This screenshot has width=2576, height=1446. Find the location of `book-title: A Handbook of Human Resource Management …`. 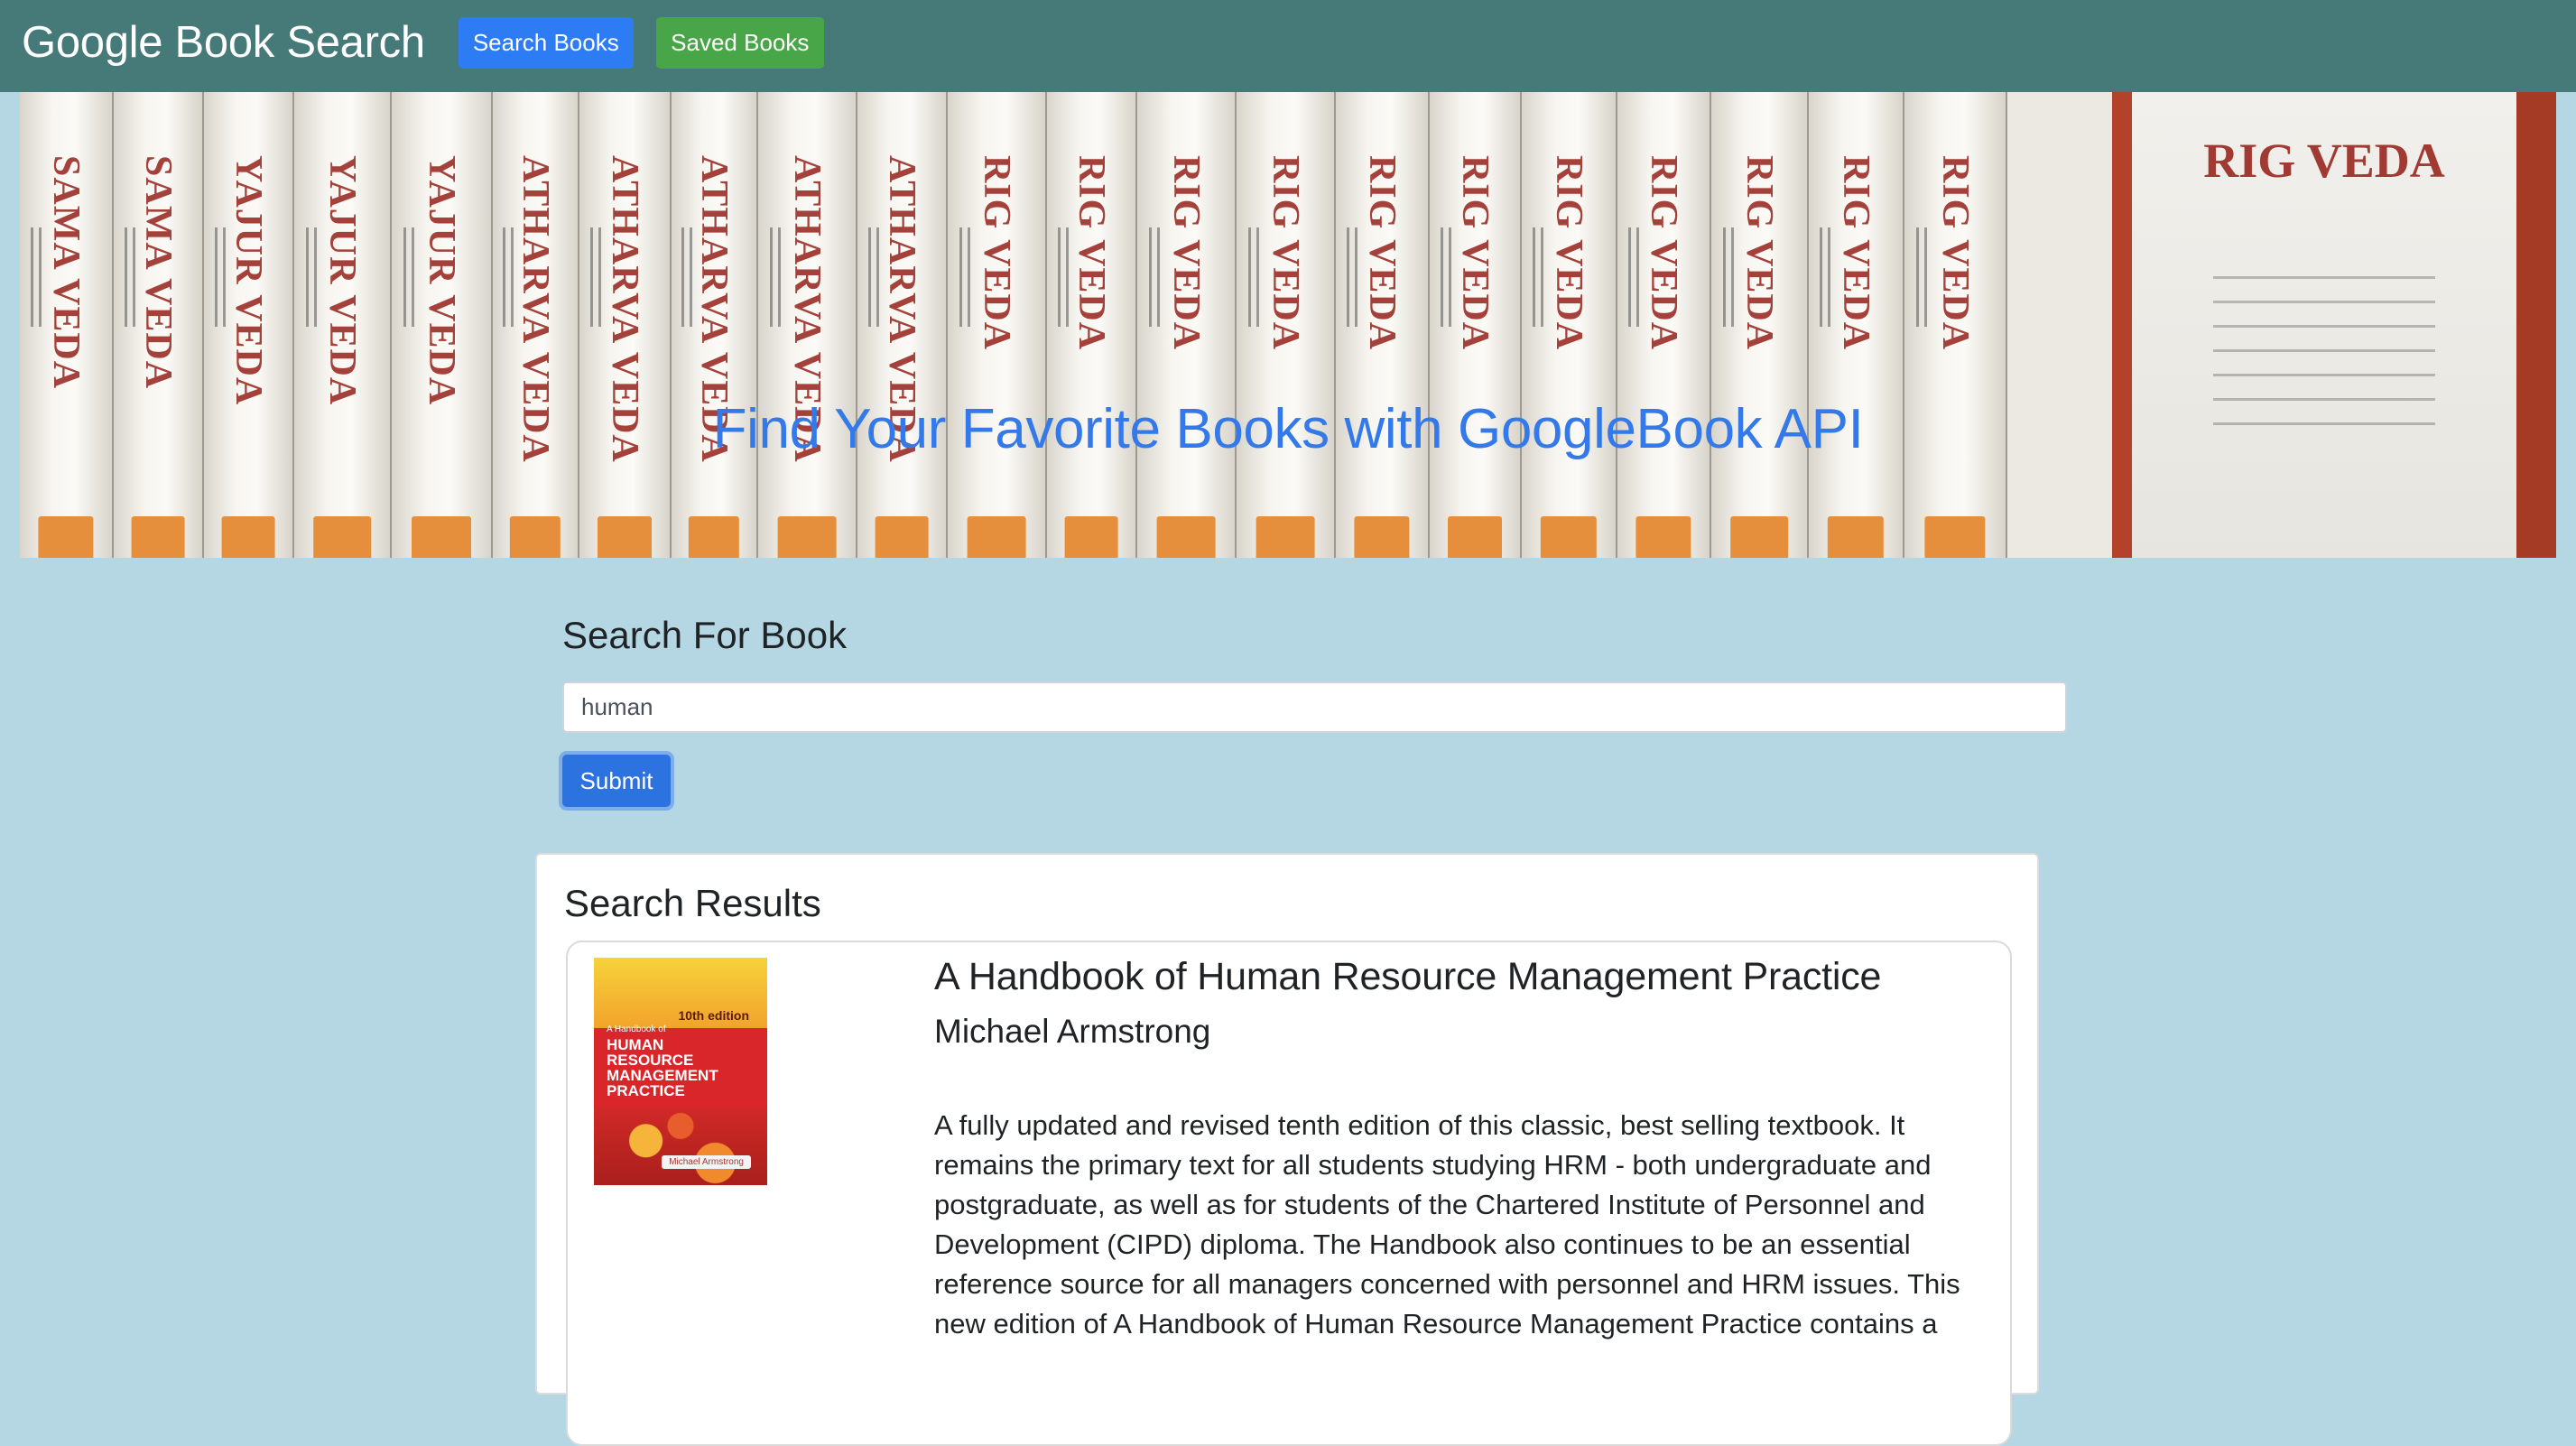

book-title: A Handbook of Human Resource Management … is located at coordinates (1407, 977).